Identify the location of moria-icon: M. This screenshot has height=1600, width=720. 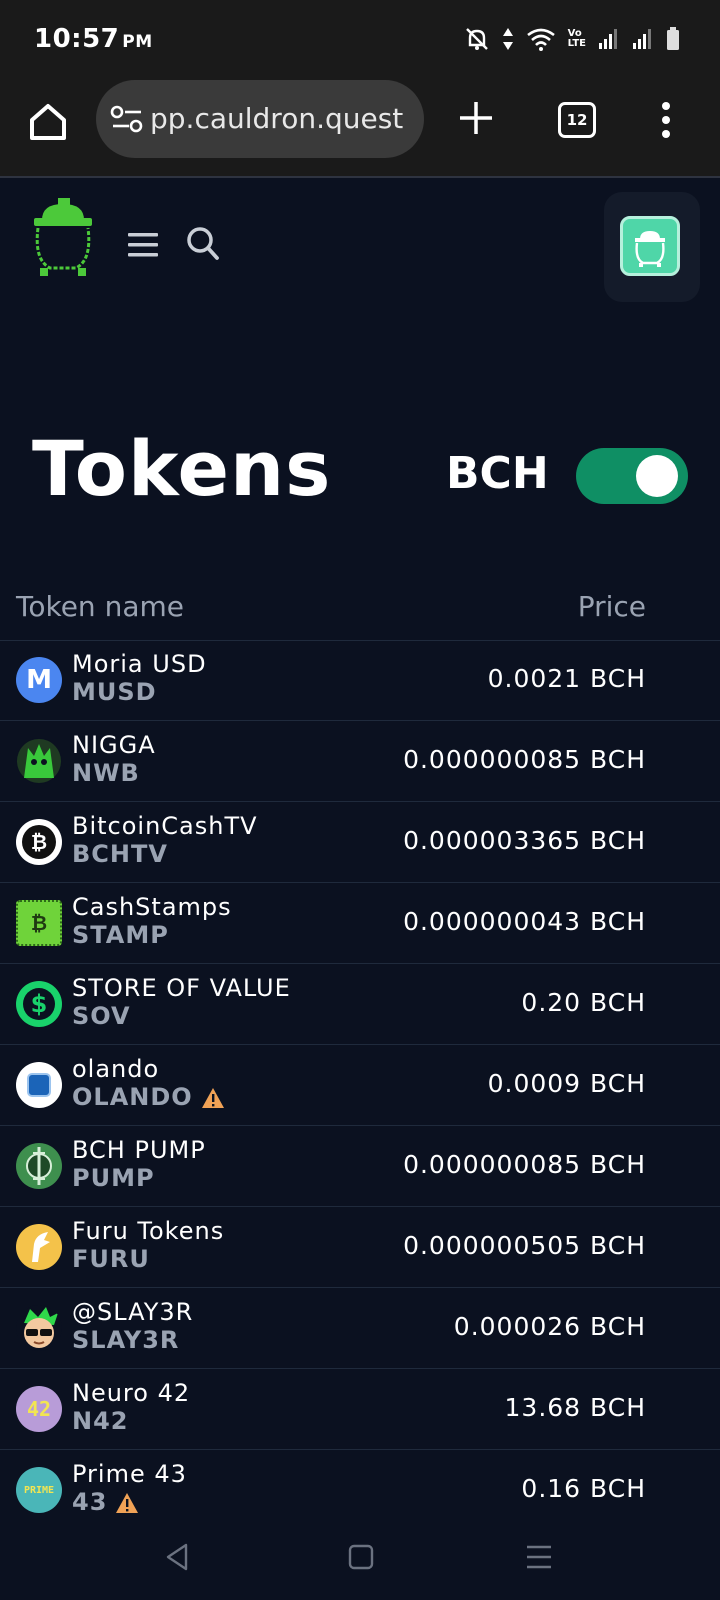
(39, 680).